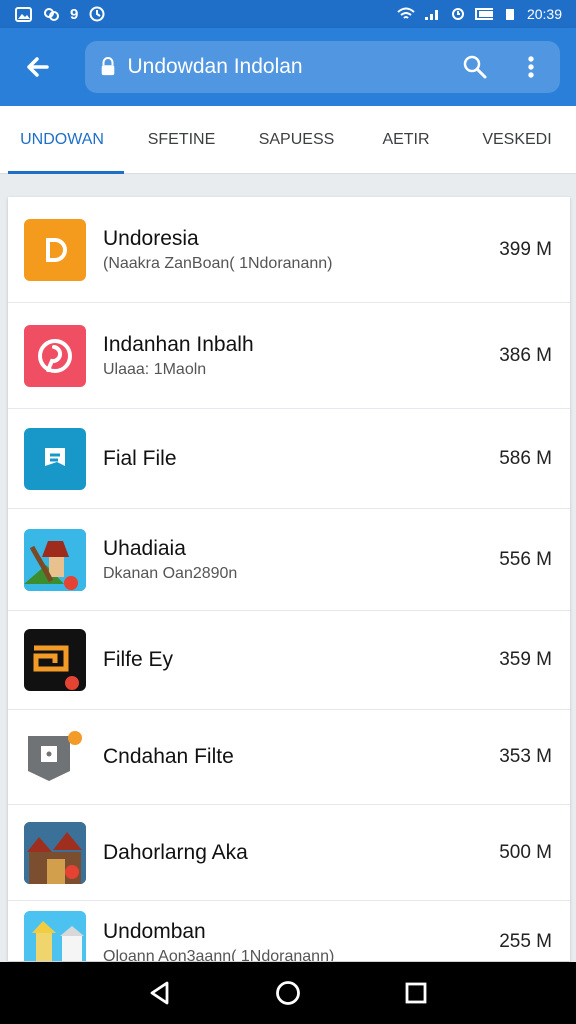 This screenshot has height=1024, width=576. I want to click on file-size: 399 M, so click(525, 249).